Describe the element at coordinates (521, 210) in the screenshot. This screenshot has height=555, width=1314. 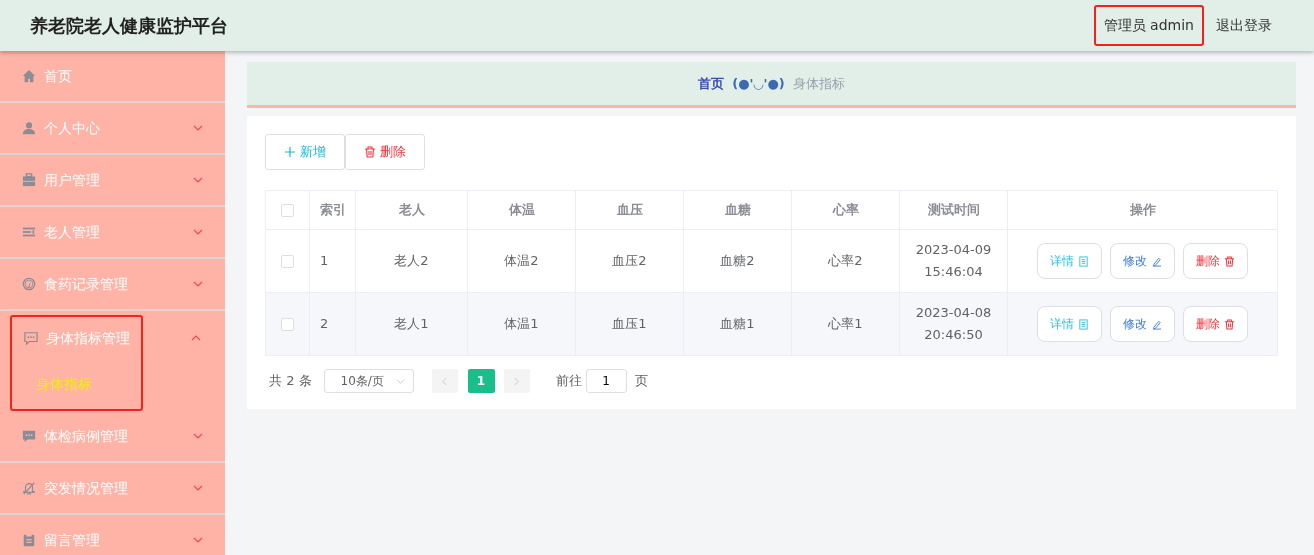
I see `column-header: 体温` at that location.